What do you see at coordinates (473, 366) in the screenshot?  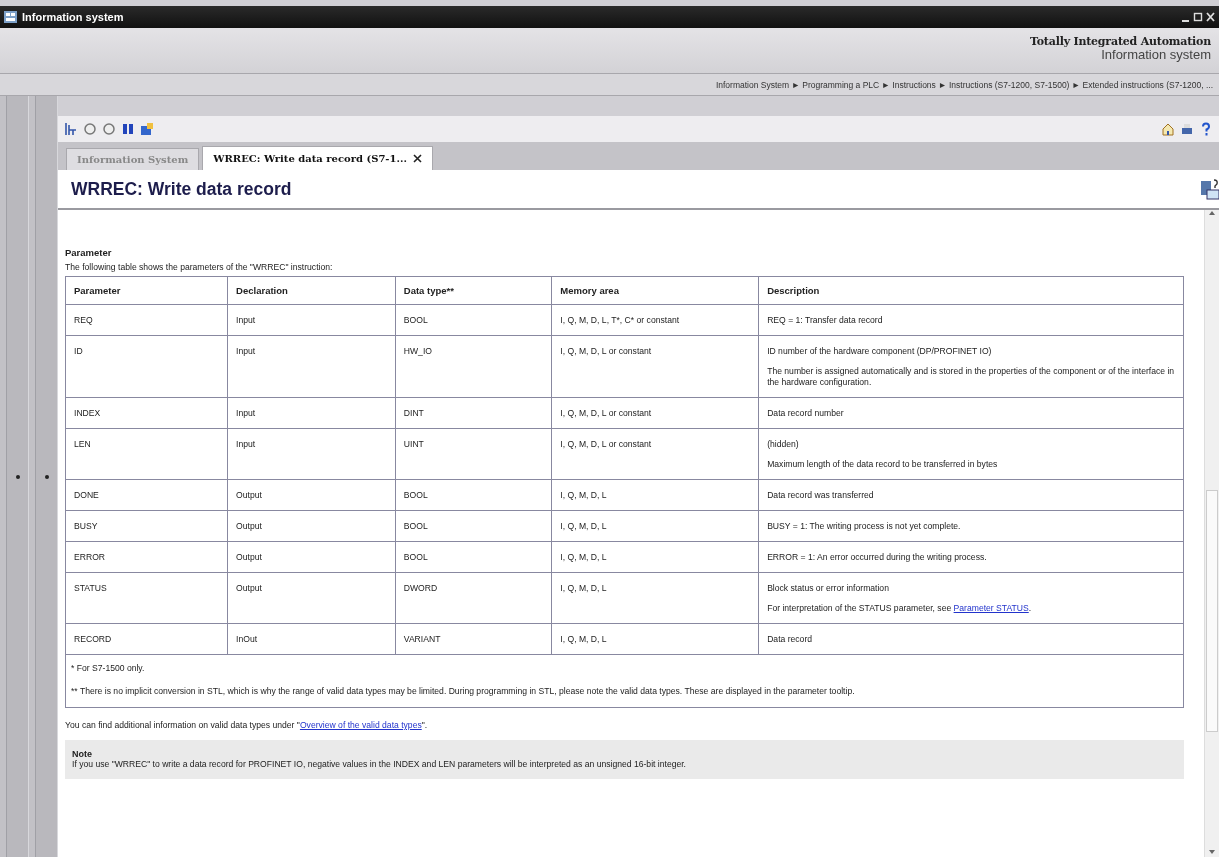 I see `table-cell: HW_IO` at bounding box center [473, 366].